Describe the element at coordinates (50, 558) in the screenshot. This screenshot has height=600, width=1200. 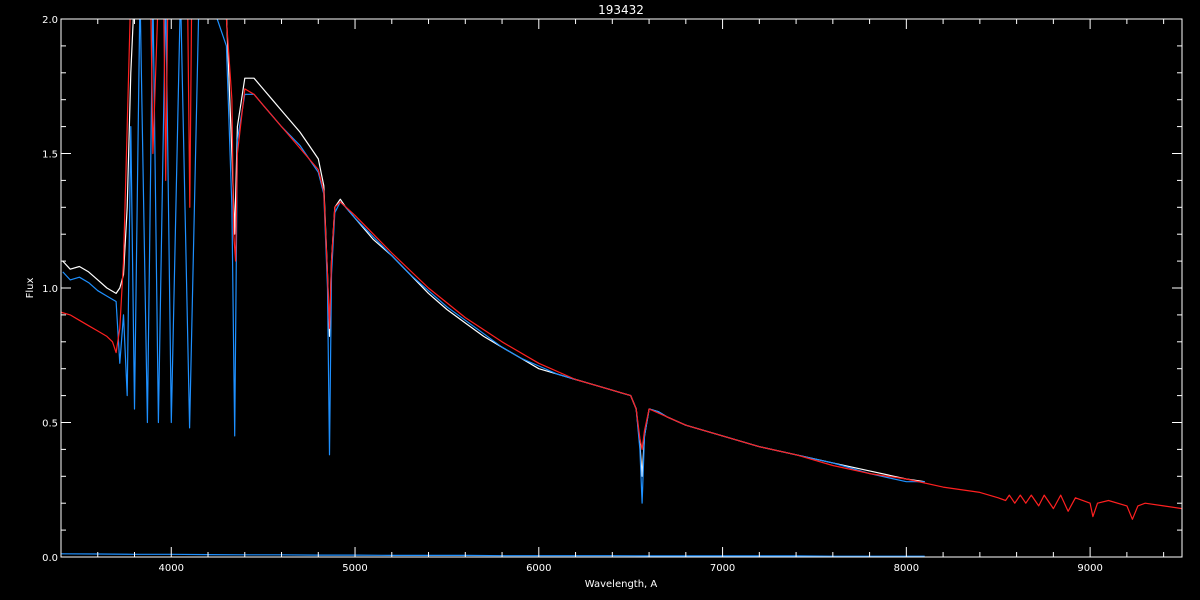
I see `y-tick-label: 0.0` at that location.